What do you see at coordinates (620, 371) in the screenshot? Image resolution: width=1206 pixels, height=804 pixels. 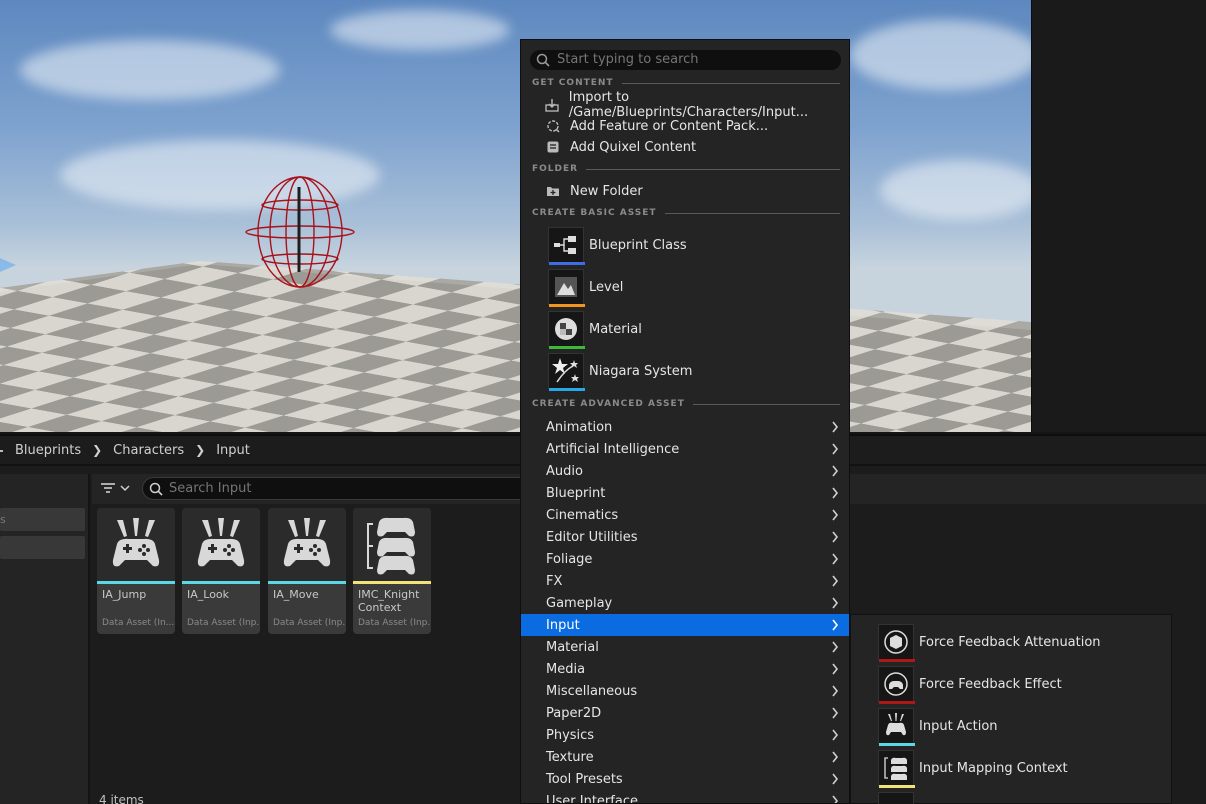 I see `menu-item-niagara-system: Niagara System` at bounding box center [620, 371].